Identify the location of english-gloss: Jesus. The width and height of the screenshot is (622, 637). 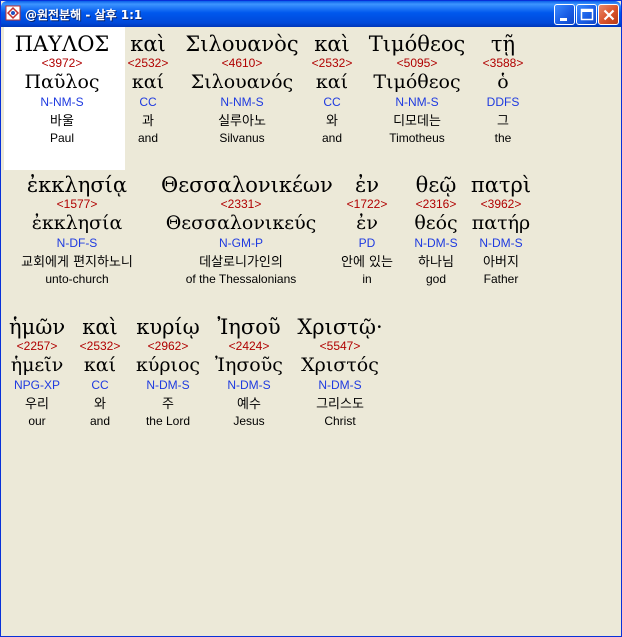
(249, 421).